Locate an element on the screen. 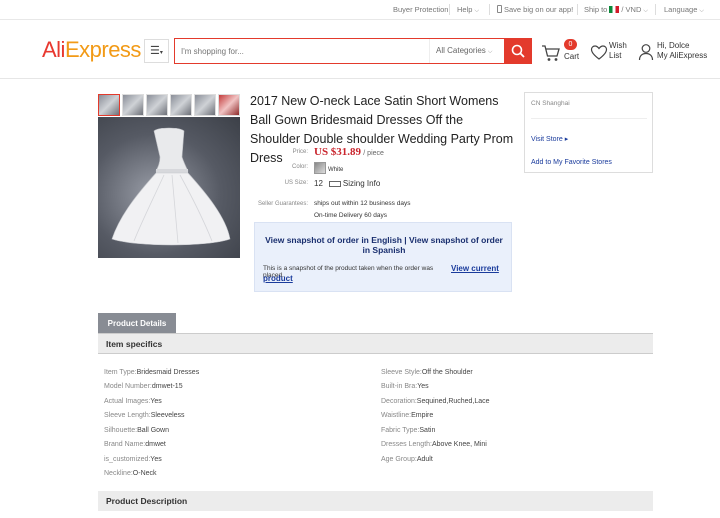 The height and width of the screenshot is (518, 720). price-value: US $31.89 / piece is located at coordinates (349, 152).